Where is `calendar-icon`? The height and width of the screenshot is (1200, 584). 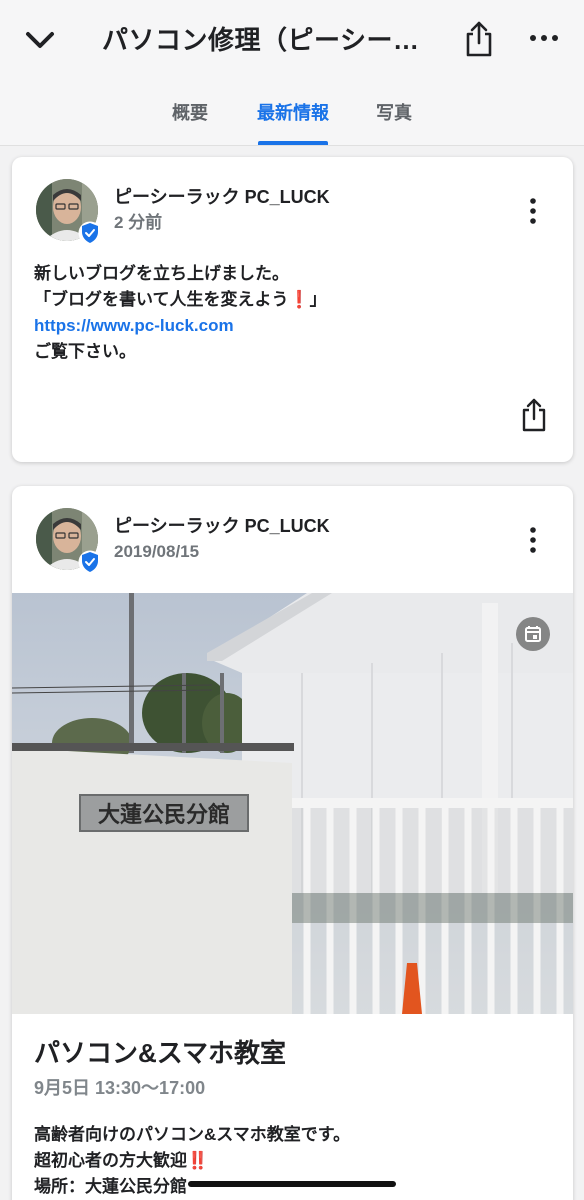
calendar-icon is located at coordinates (533, 634).